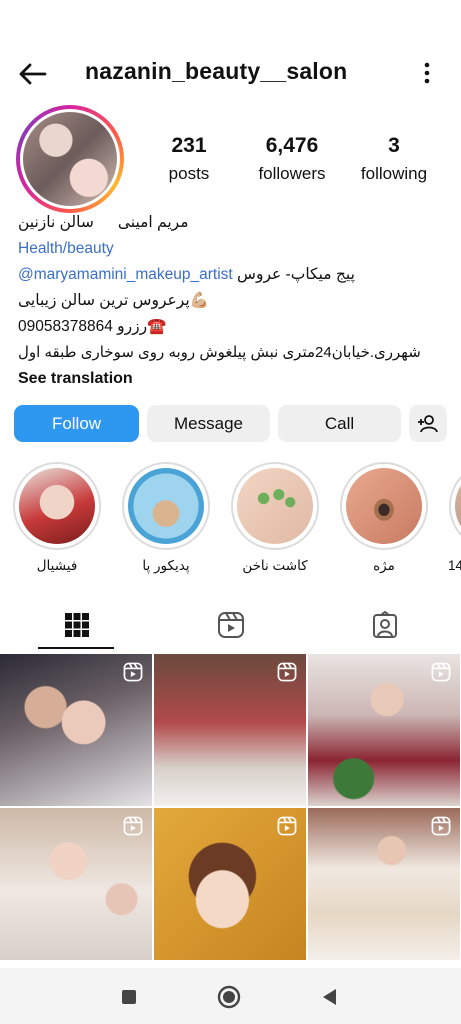 The image size is (461, 1024). I want to click on profile-username: nazanin_beauty__salon, so click(216, 71).